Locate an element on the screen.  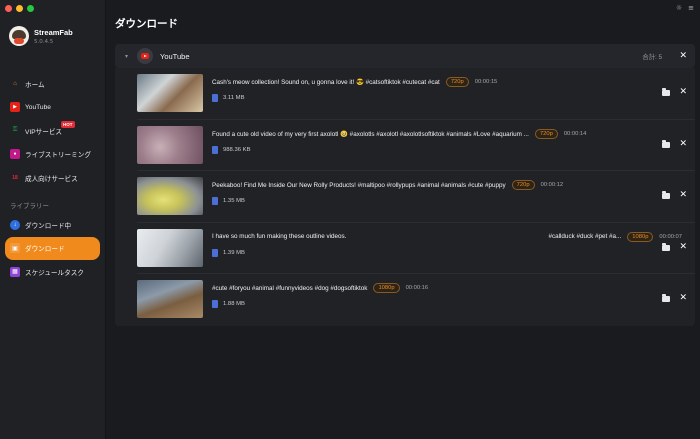
sidebar-item-label: ライブストリーミング is located at coordinates (58, 156).